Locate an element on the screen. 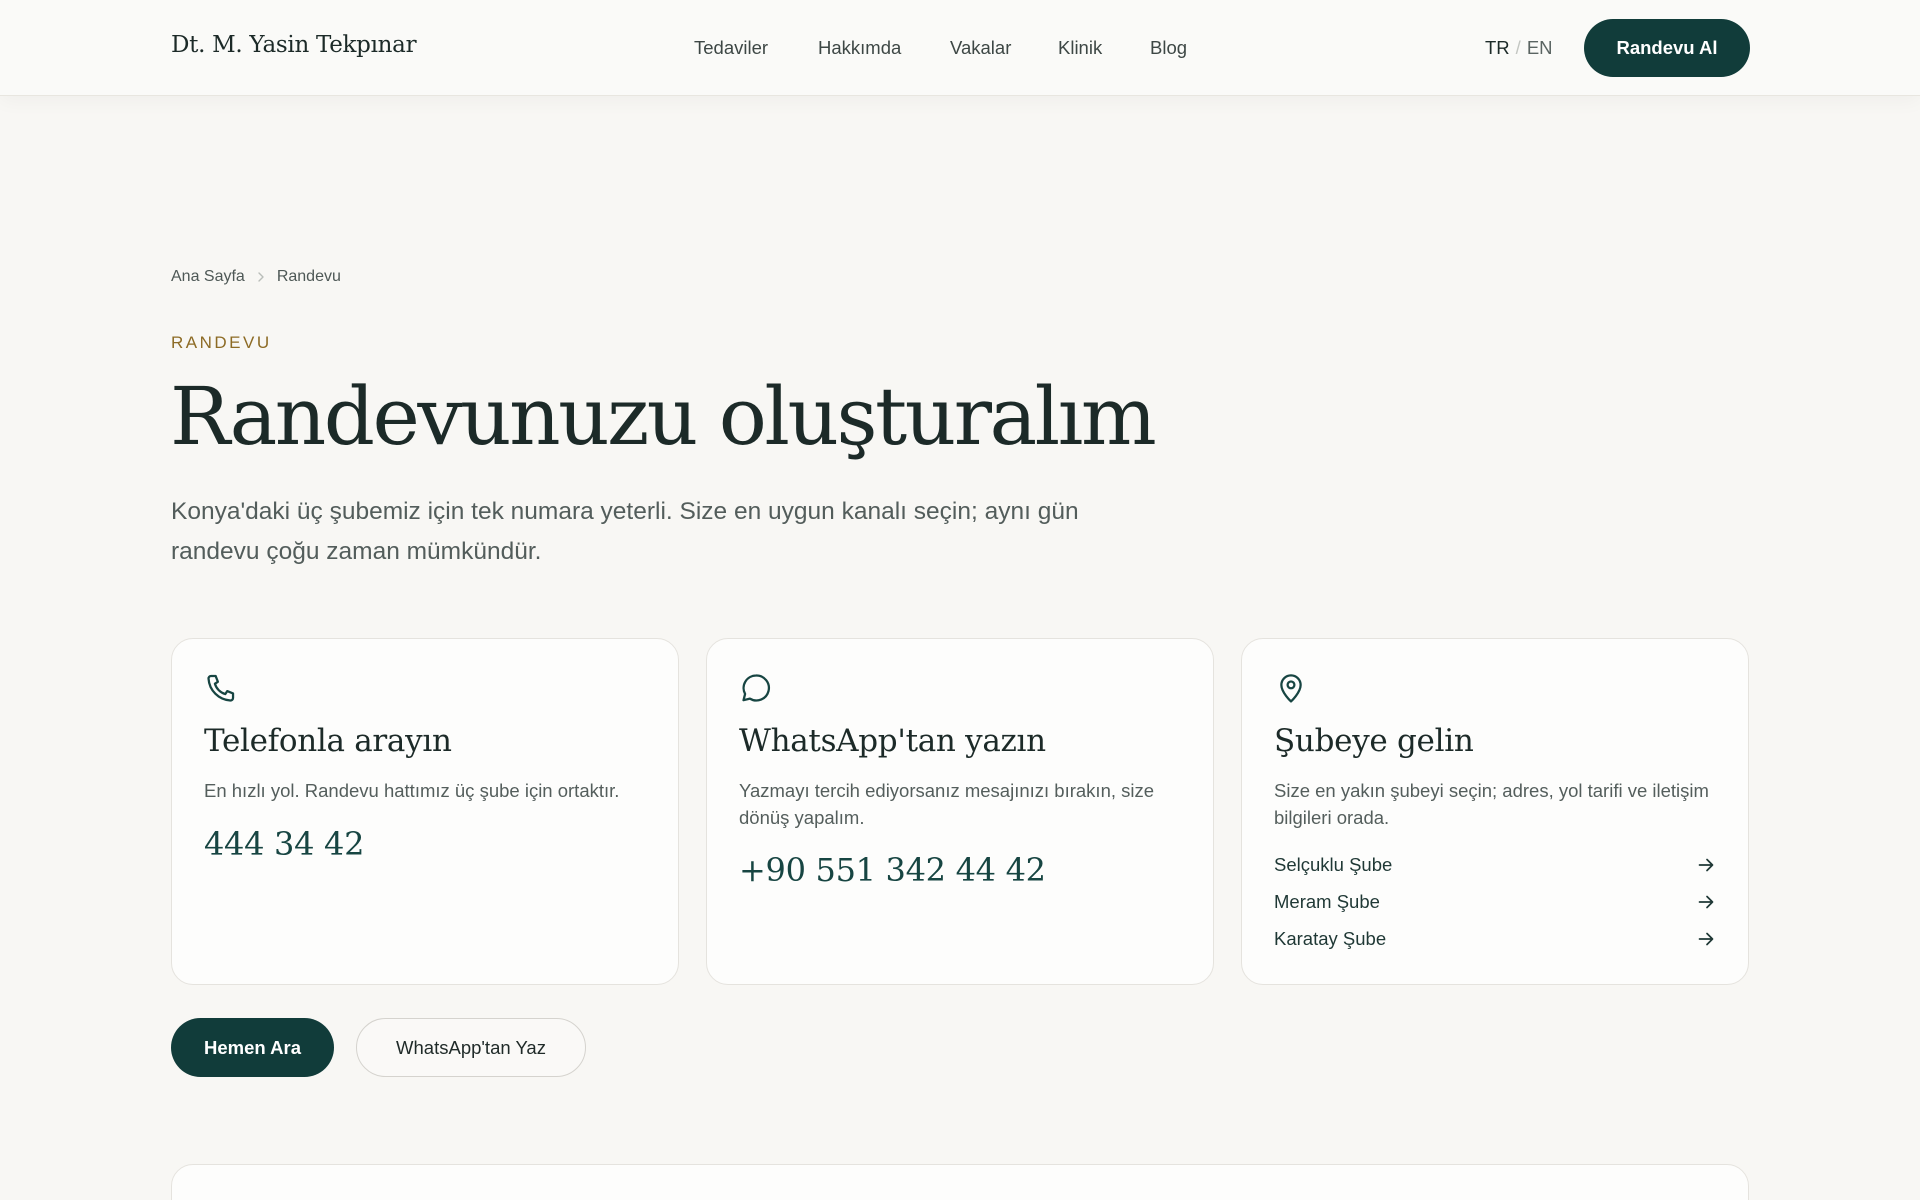 The image size is (1920, 1200). section-eyebrow: RANDEVU is located at coordinates (221, 342).